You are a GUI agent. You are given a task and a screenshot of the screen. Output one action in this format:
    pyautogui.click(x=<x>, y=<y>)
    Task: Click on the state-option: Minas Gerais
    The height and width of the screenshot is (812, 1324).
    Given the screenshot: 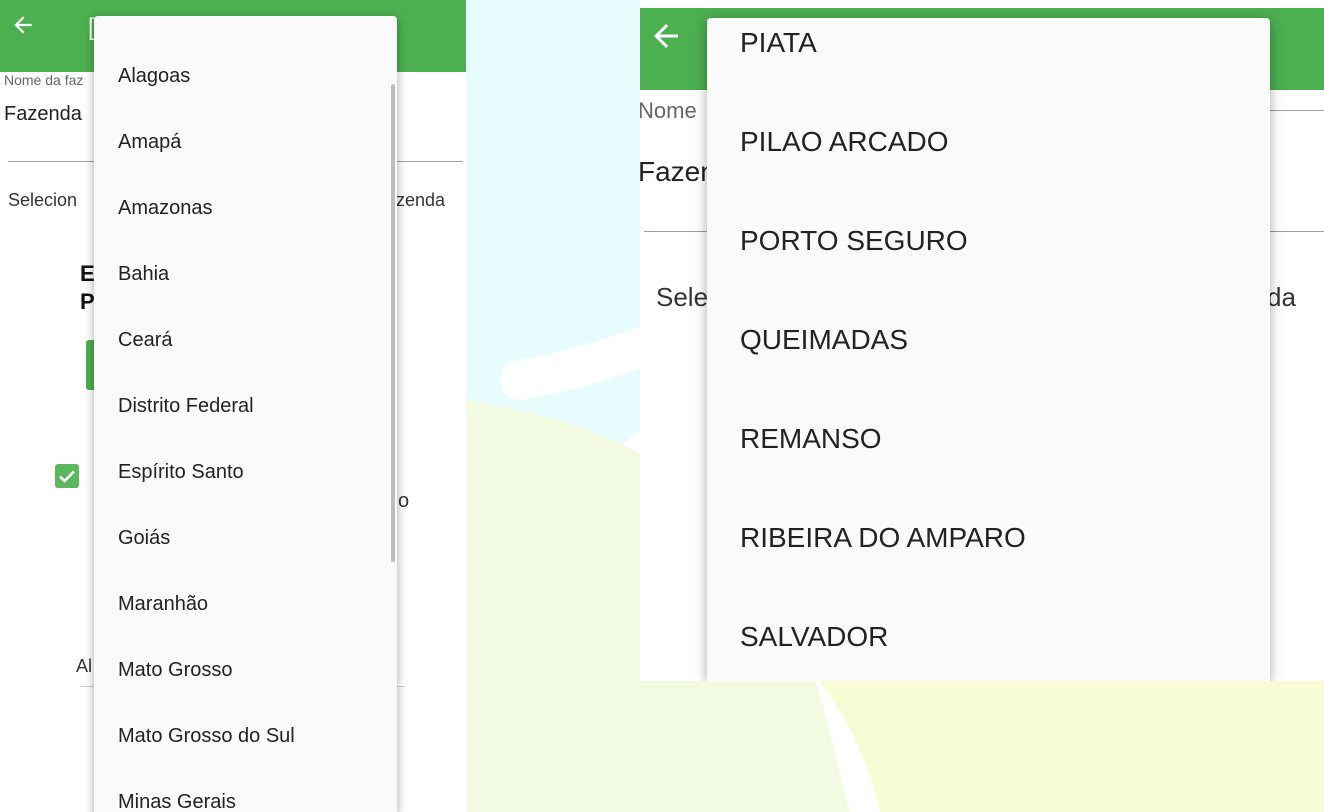 What is the action you would take?
    pyautogui.click(x=177, y=801)
    